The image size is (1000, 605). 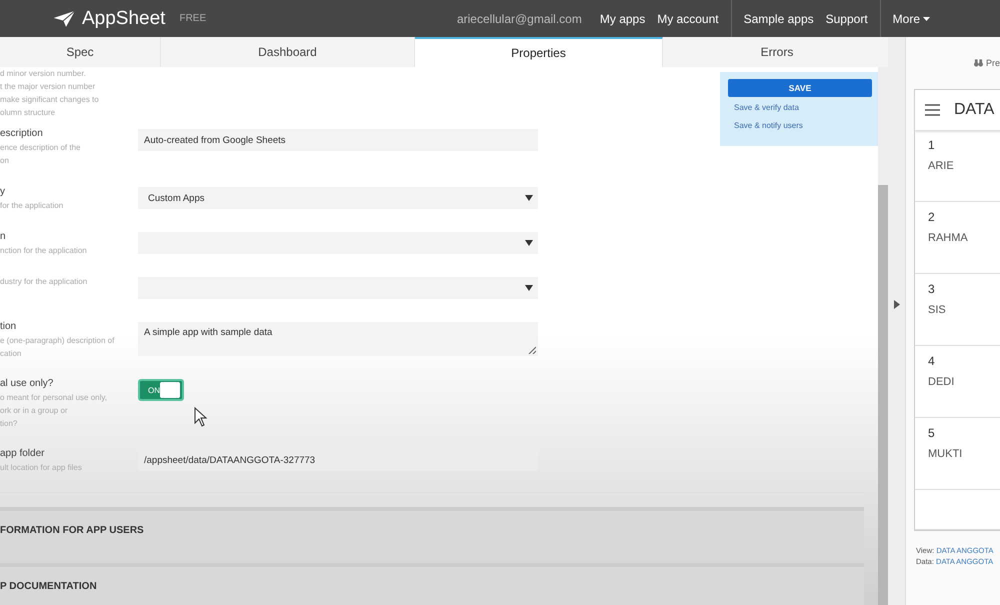 I want to click on nav-link: My apps, so click(x=623, y=18).